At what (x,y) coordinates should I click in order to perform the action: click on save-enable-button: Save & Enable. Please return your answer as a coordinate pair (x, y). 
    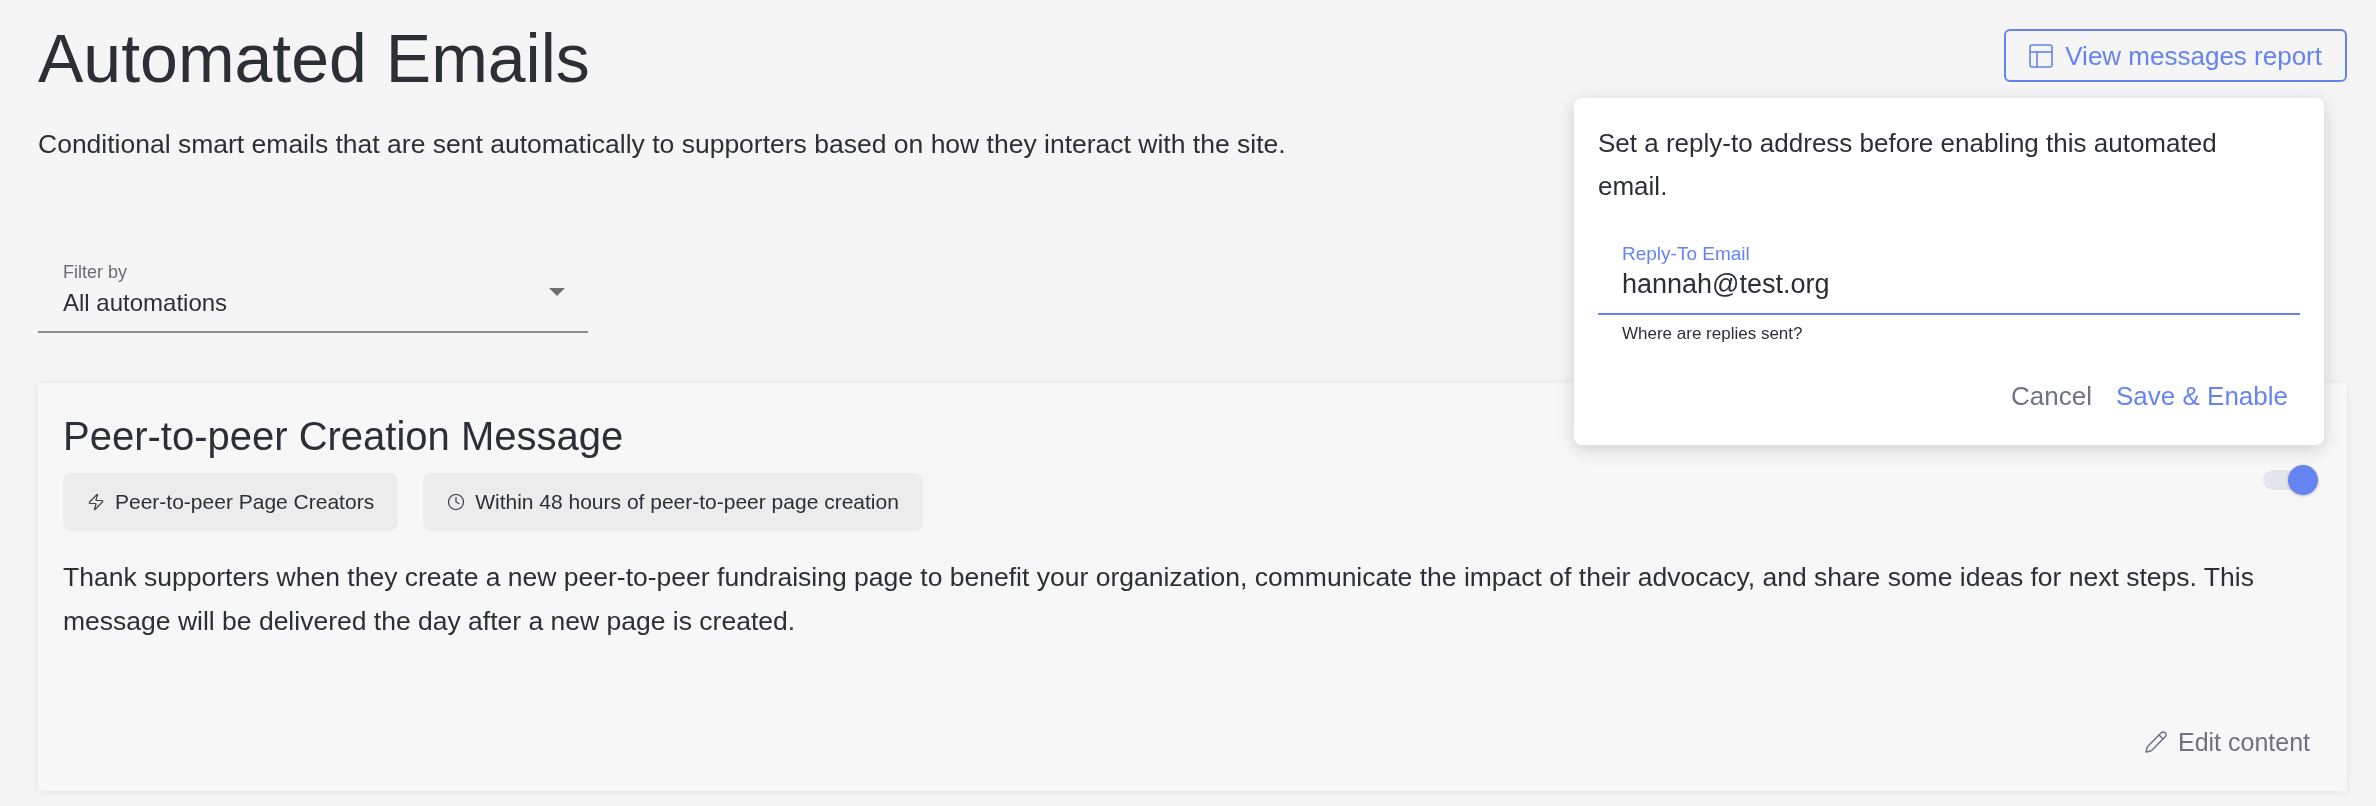
    Looking at the image, I should click on (2202, 396).